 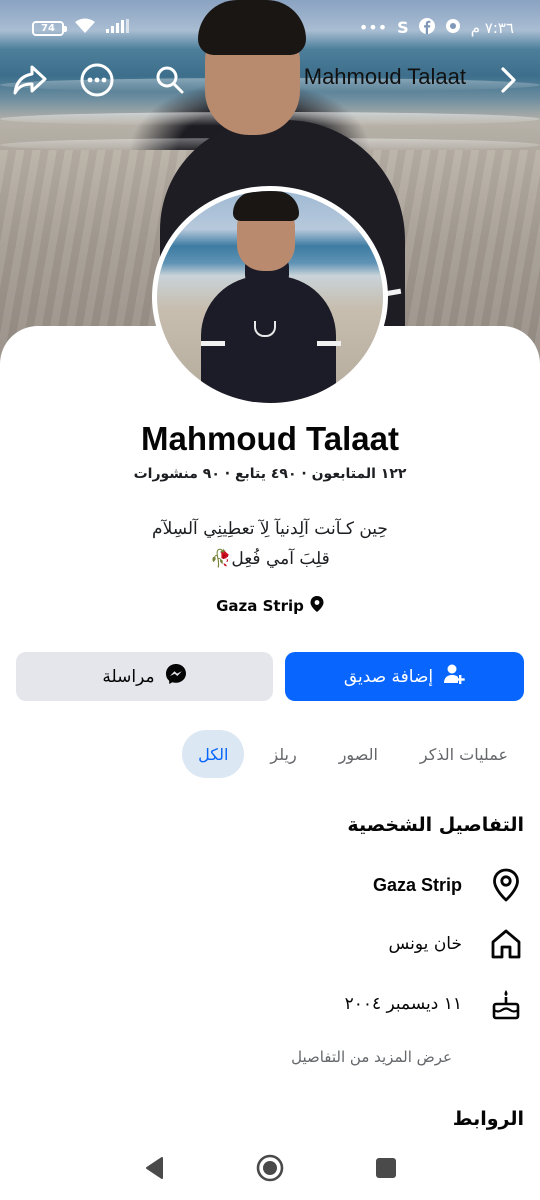 What do you see at coordinates (386, 1168) in the screenshot?
I see `recents-icon` at bounding box center [386, 1168].